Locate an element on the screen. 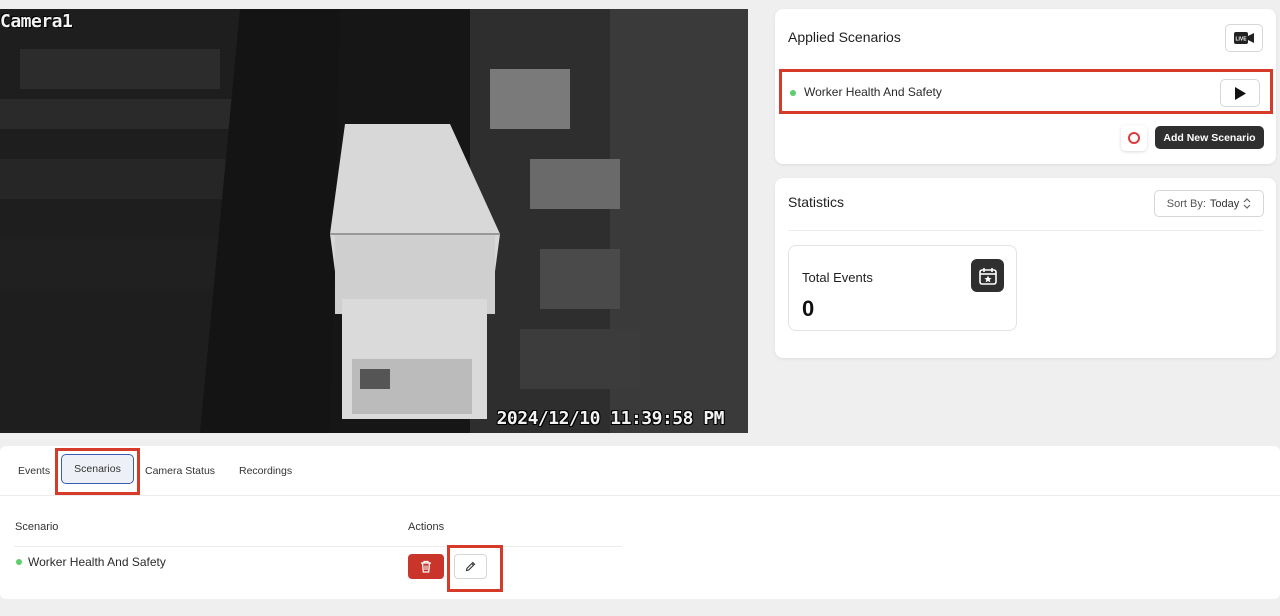 The image size is (1280, 616). live-camera-icon: LIVE is located at coordinates (1244, 38).